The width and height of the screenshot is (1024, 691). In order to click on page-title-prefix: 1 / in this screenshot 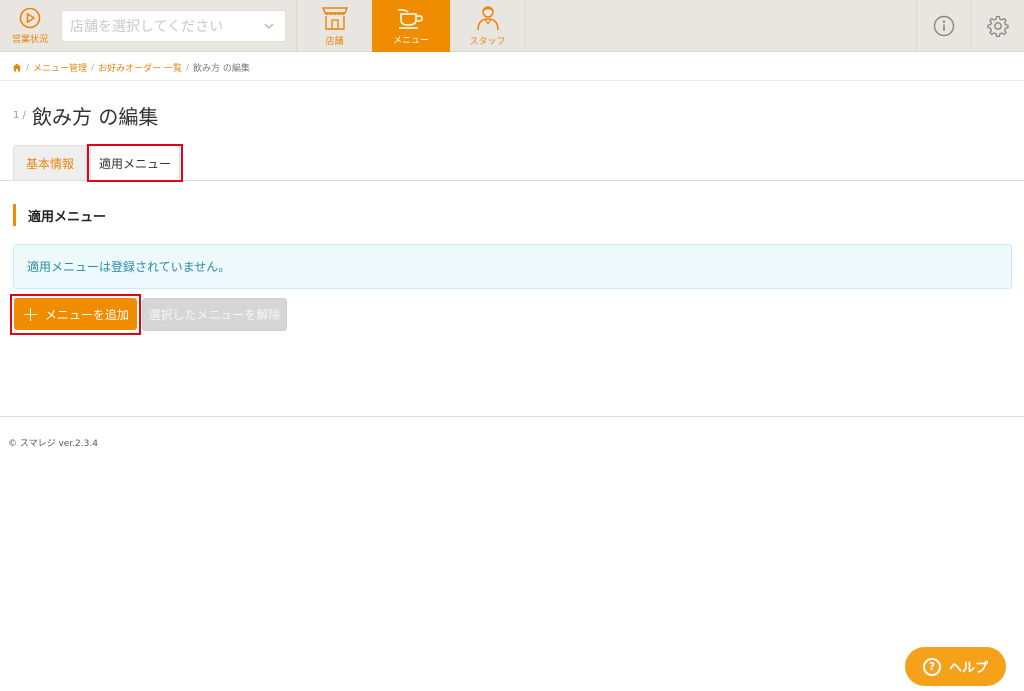, I will do `click(19, 115)`.